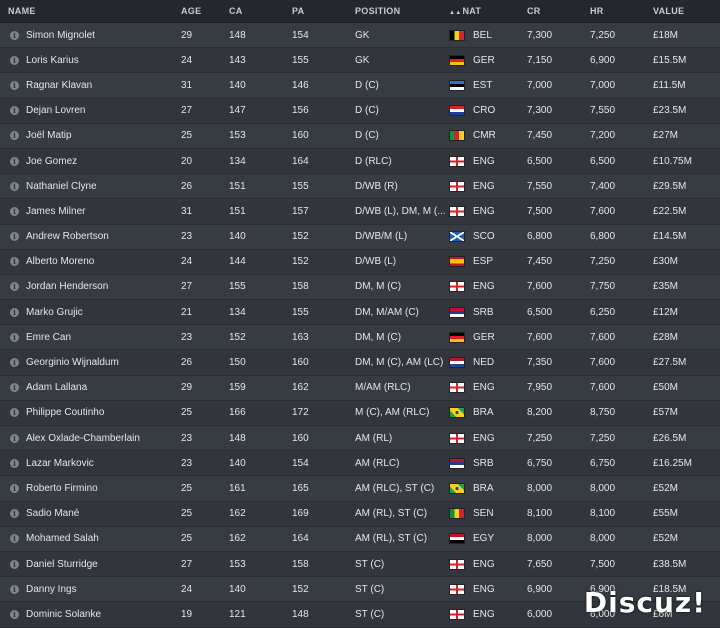  Describe the element at coordinates (90, 312) in the screenshot. I see `player-name-cell: i Marko Grujic` at that location.